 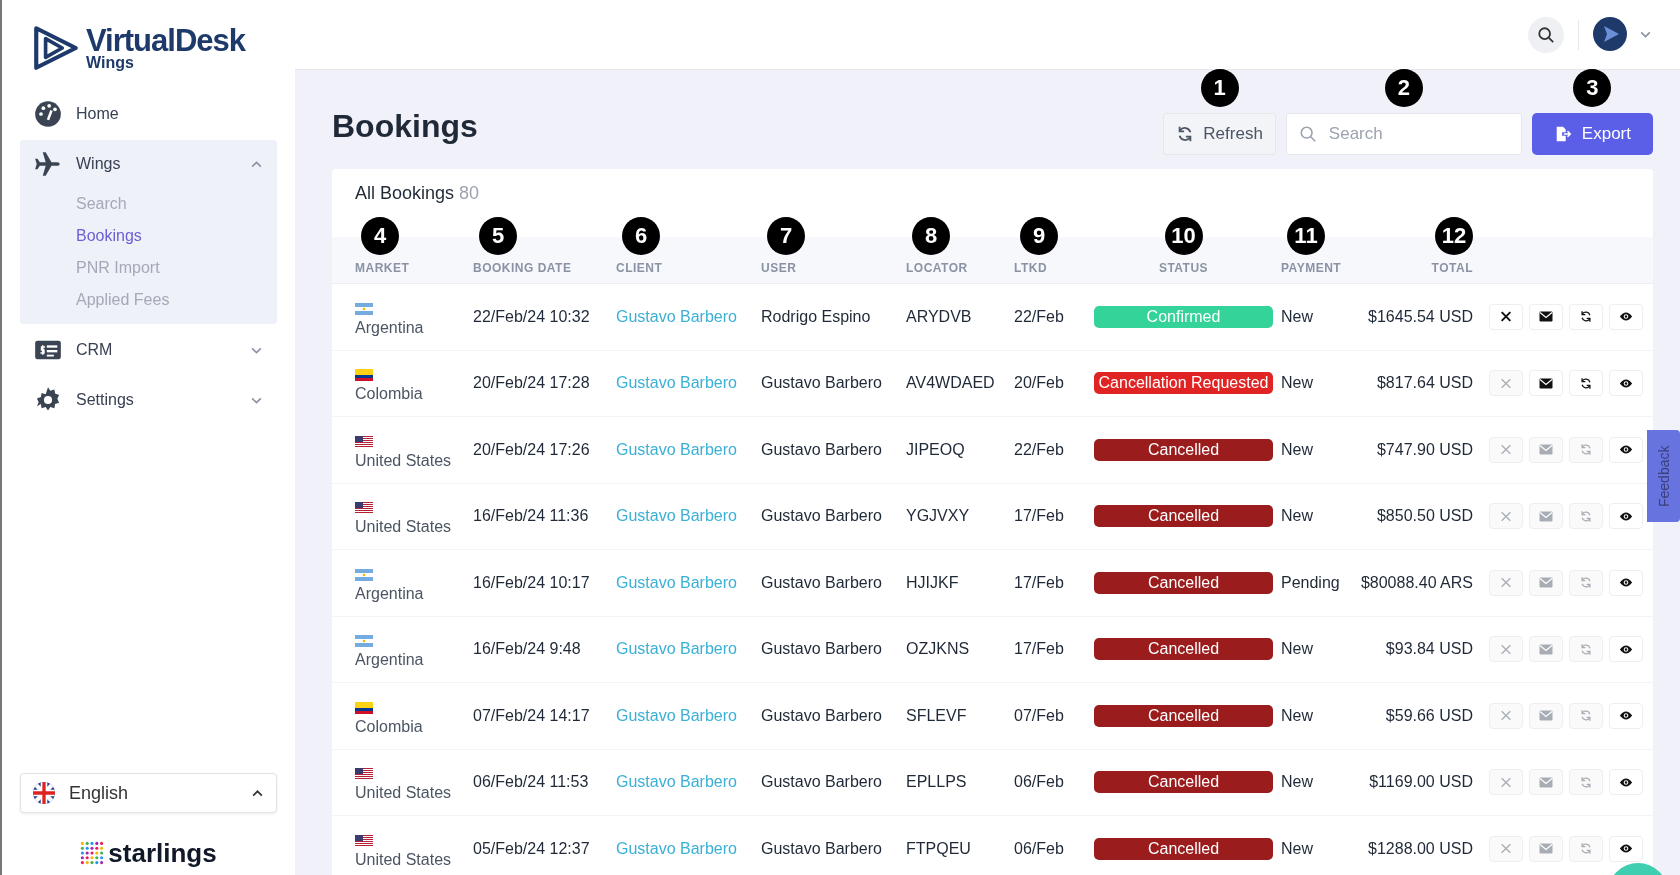 I want to click on airplane-icon, so click(x=48, y=164).